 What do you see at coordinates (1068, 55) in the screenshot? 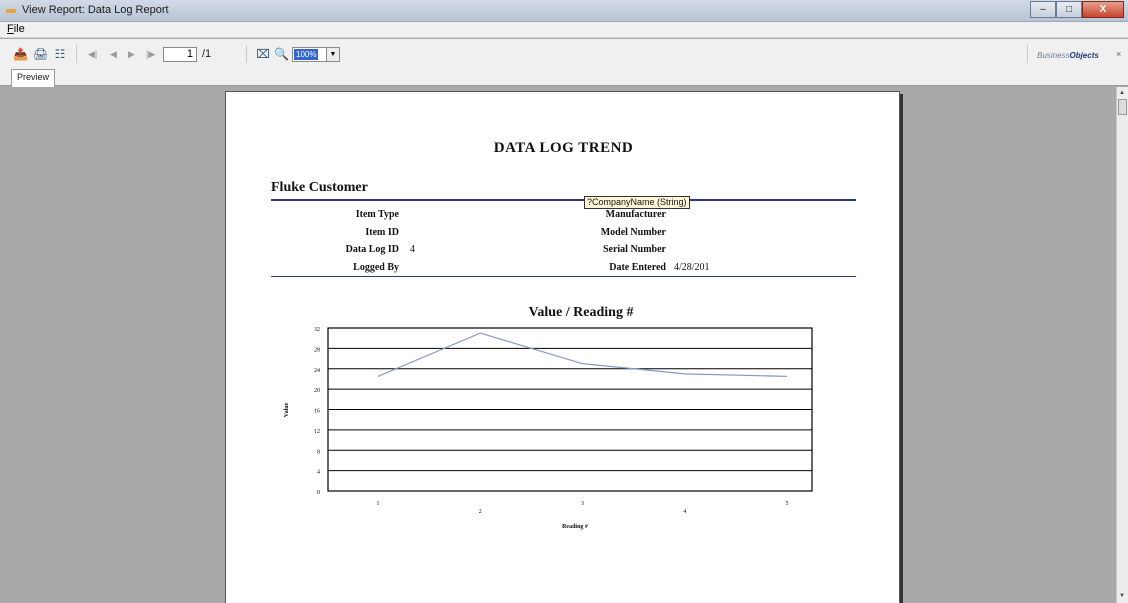
I see `business-objects-logo: BusinessObjects` at bounding box center [1068, 55].